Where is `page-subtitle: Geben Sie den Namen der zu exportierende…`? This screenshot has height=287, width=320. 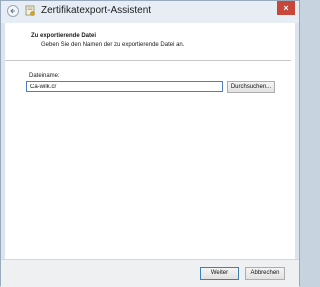 page-subtitle: Geben Sie den Namen der zu exportierende… is located at coordinates (113, 45).